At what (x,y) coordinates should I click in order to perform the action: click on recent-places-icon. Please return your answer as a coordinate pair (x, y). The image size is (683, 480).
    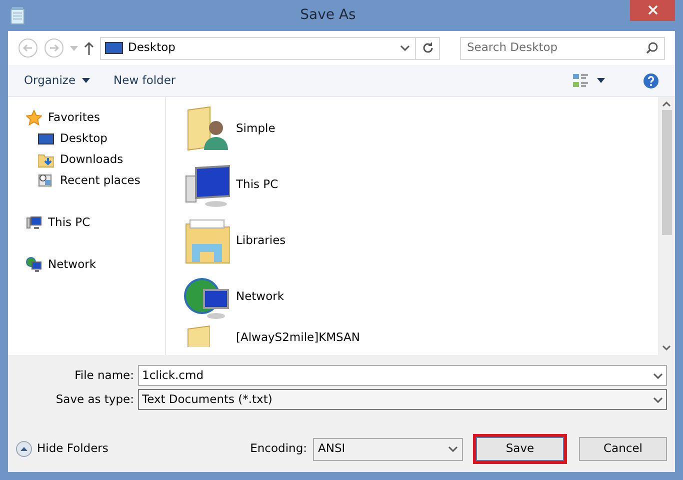
    Looking at the image, I should click on (46, 180).